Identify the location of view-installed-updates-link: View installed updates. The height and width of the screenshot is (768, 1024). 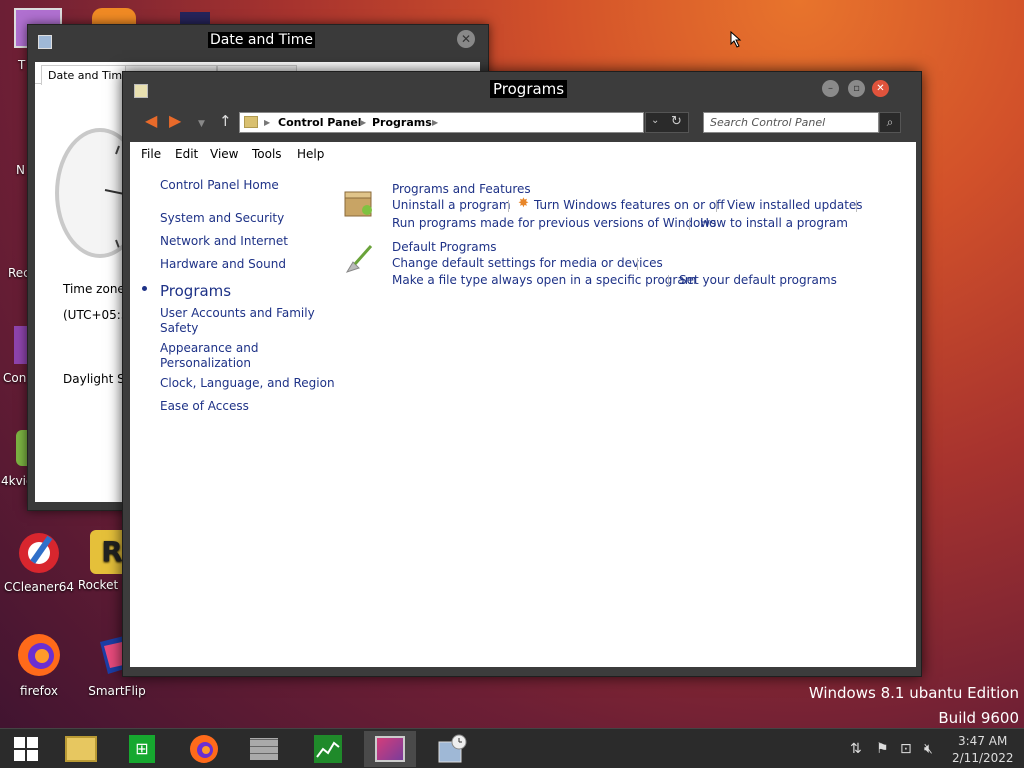
(795, 205).